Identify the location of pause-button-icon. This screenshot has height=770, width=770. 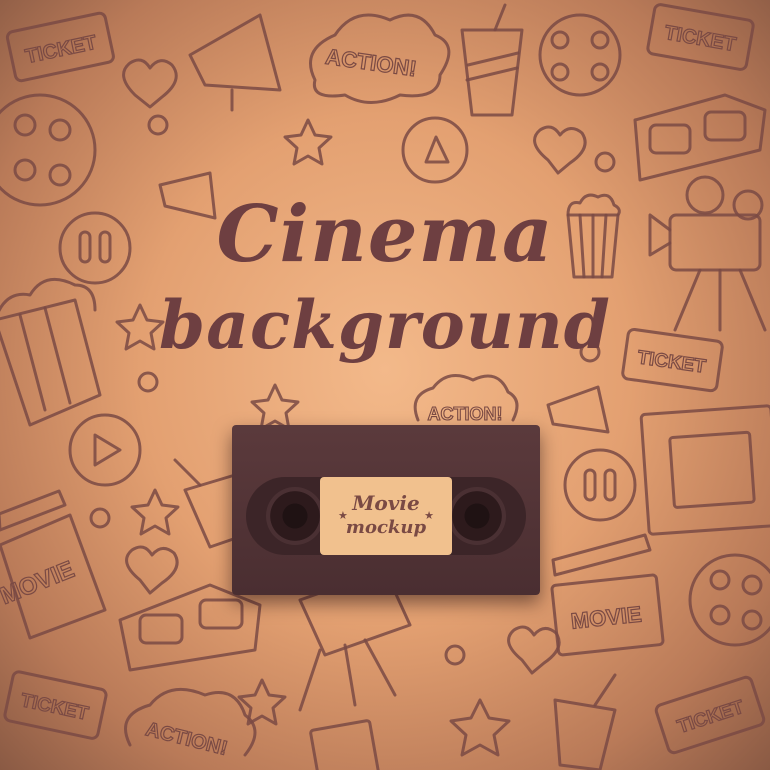
(600, 485).